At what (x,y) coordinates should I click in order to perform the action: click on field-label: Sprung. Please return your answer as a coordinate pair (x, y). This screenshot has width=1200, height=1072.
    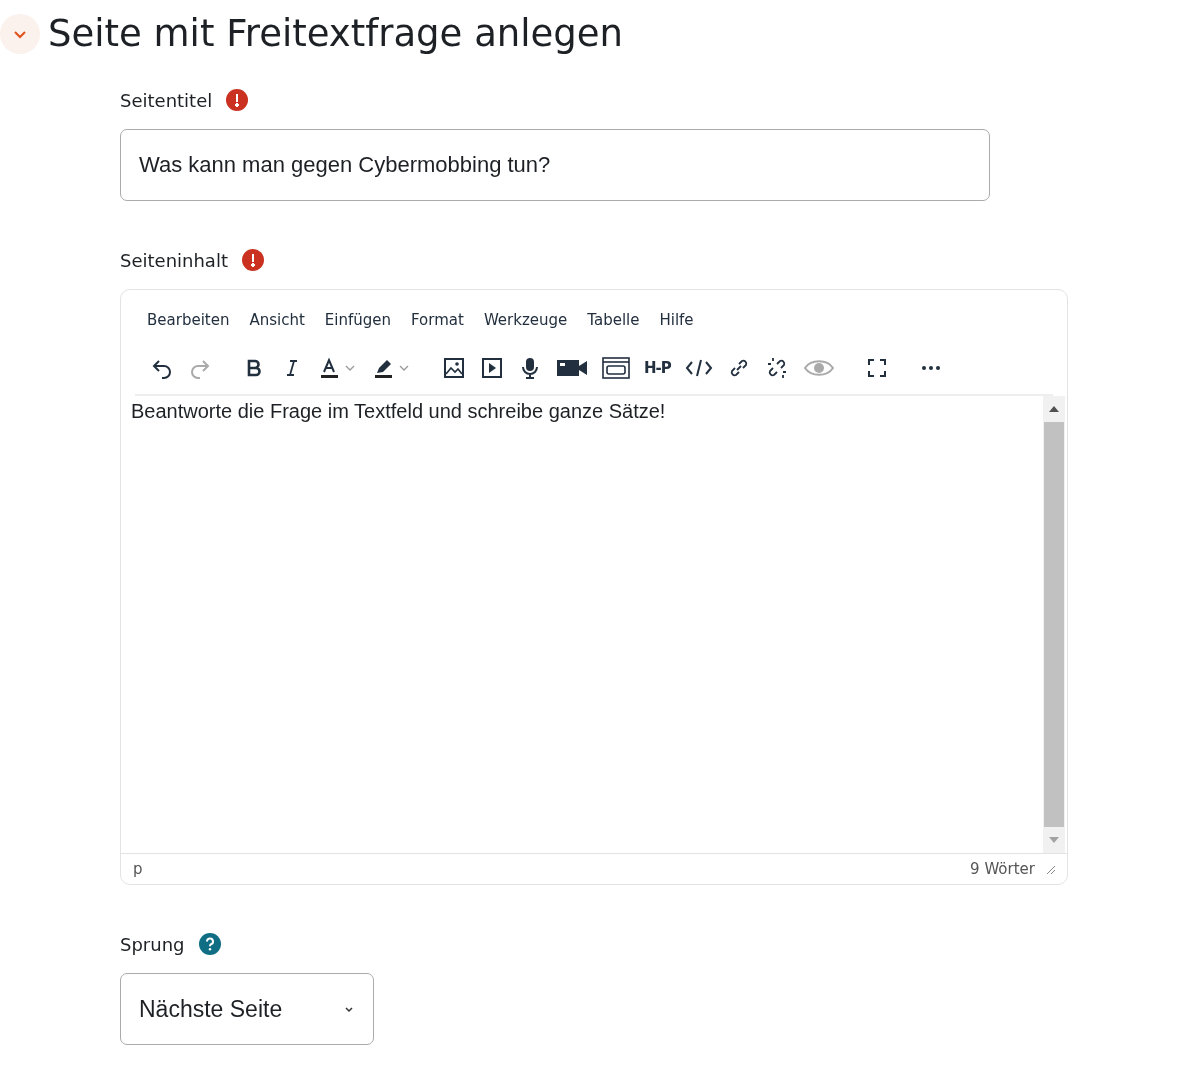
    Looking at the image, I should click on (152, 944).